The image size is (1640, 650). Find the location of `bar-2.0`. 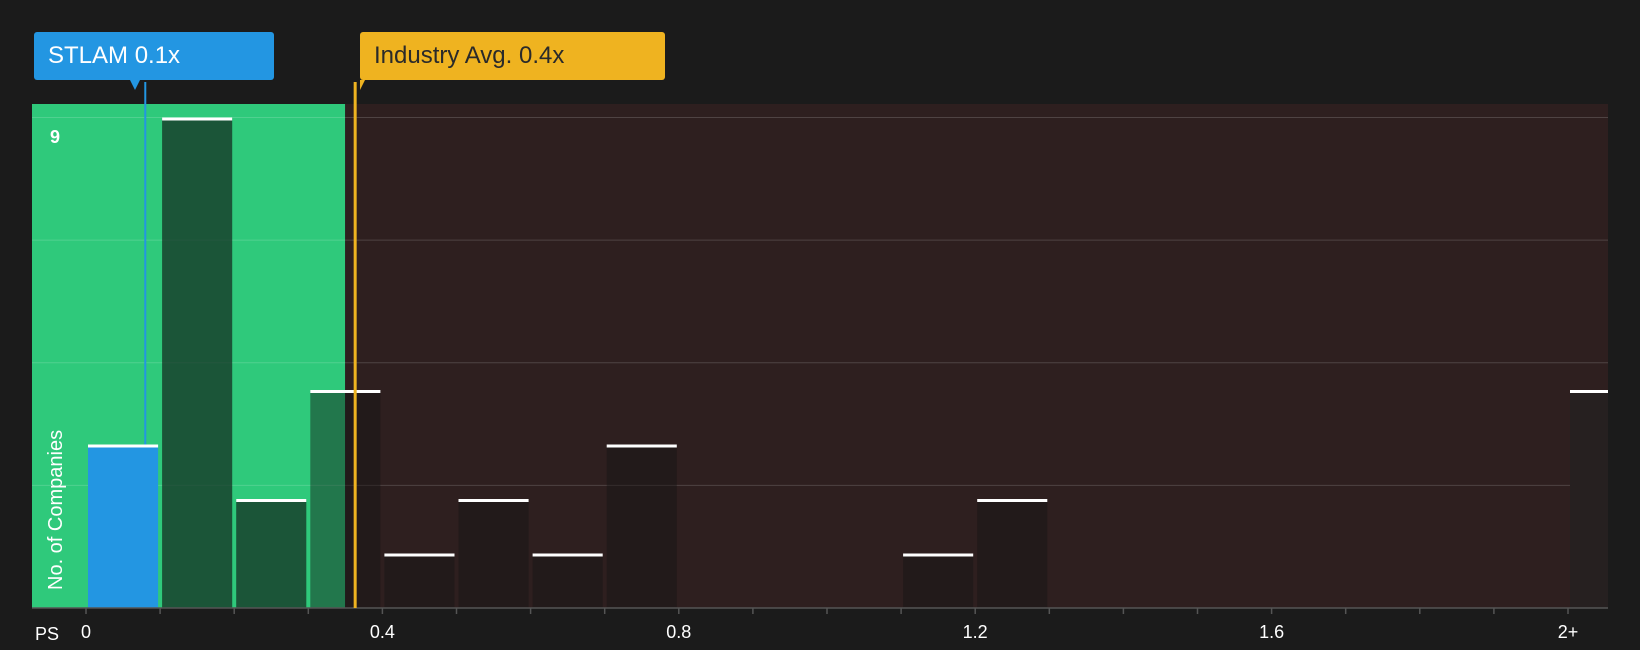

bar-2.0 is located at coordinates (1589, 499).